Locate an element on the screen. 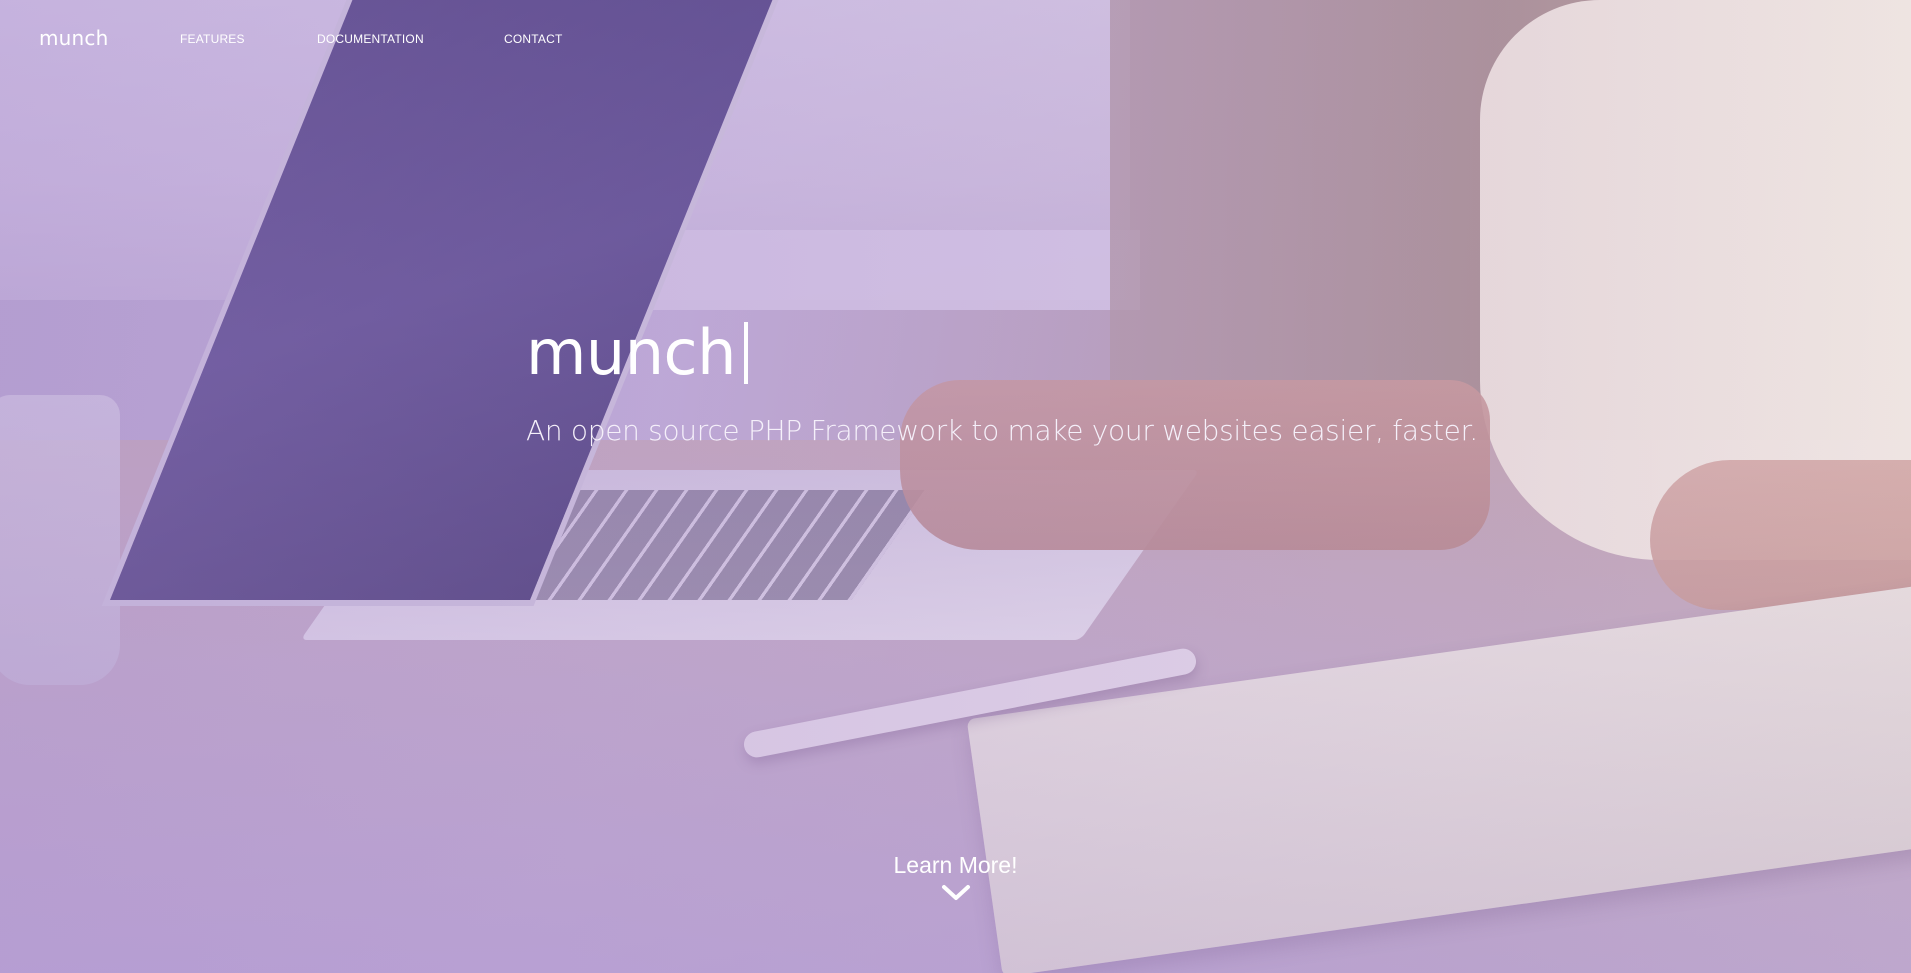  brand-logo-link: munch is located at coordinates (74, 38).